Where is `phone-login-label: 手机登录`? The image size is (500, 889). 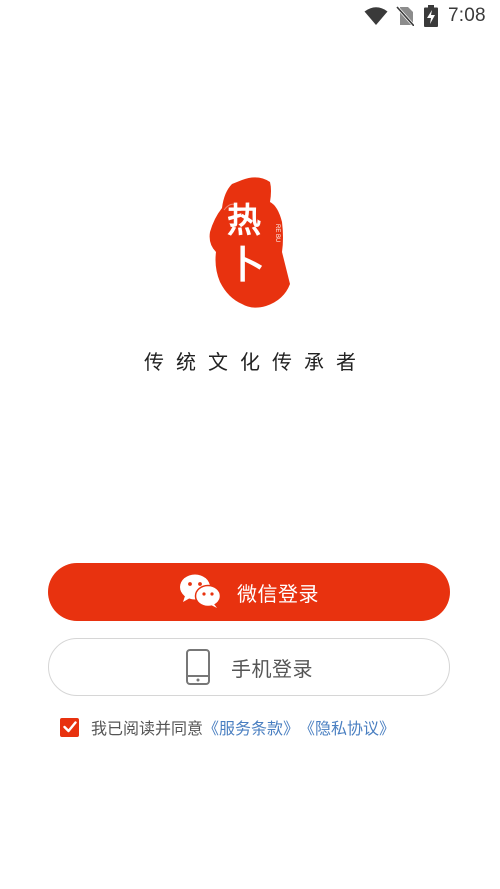
phone-login-label: 手机登录 is located at coordinates (272, 668).